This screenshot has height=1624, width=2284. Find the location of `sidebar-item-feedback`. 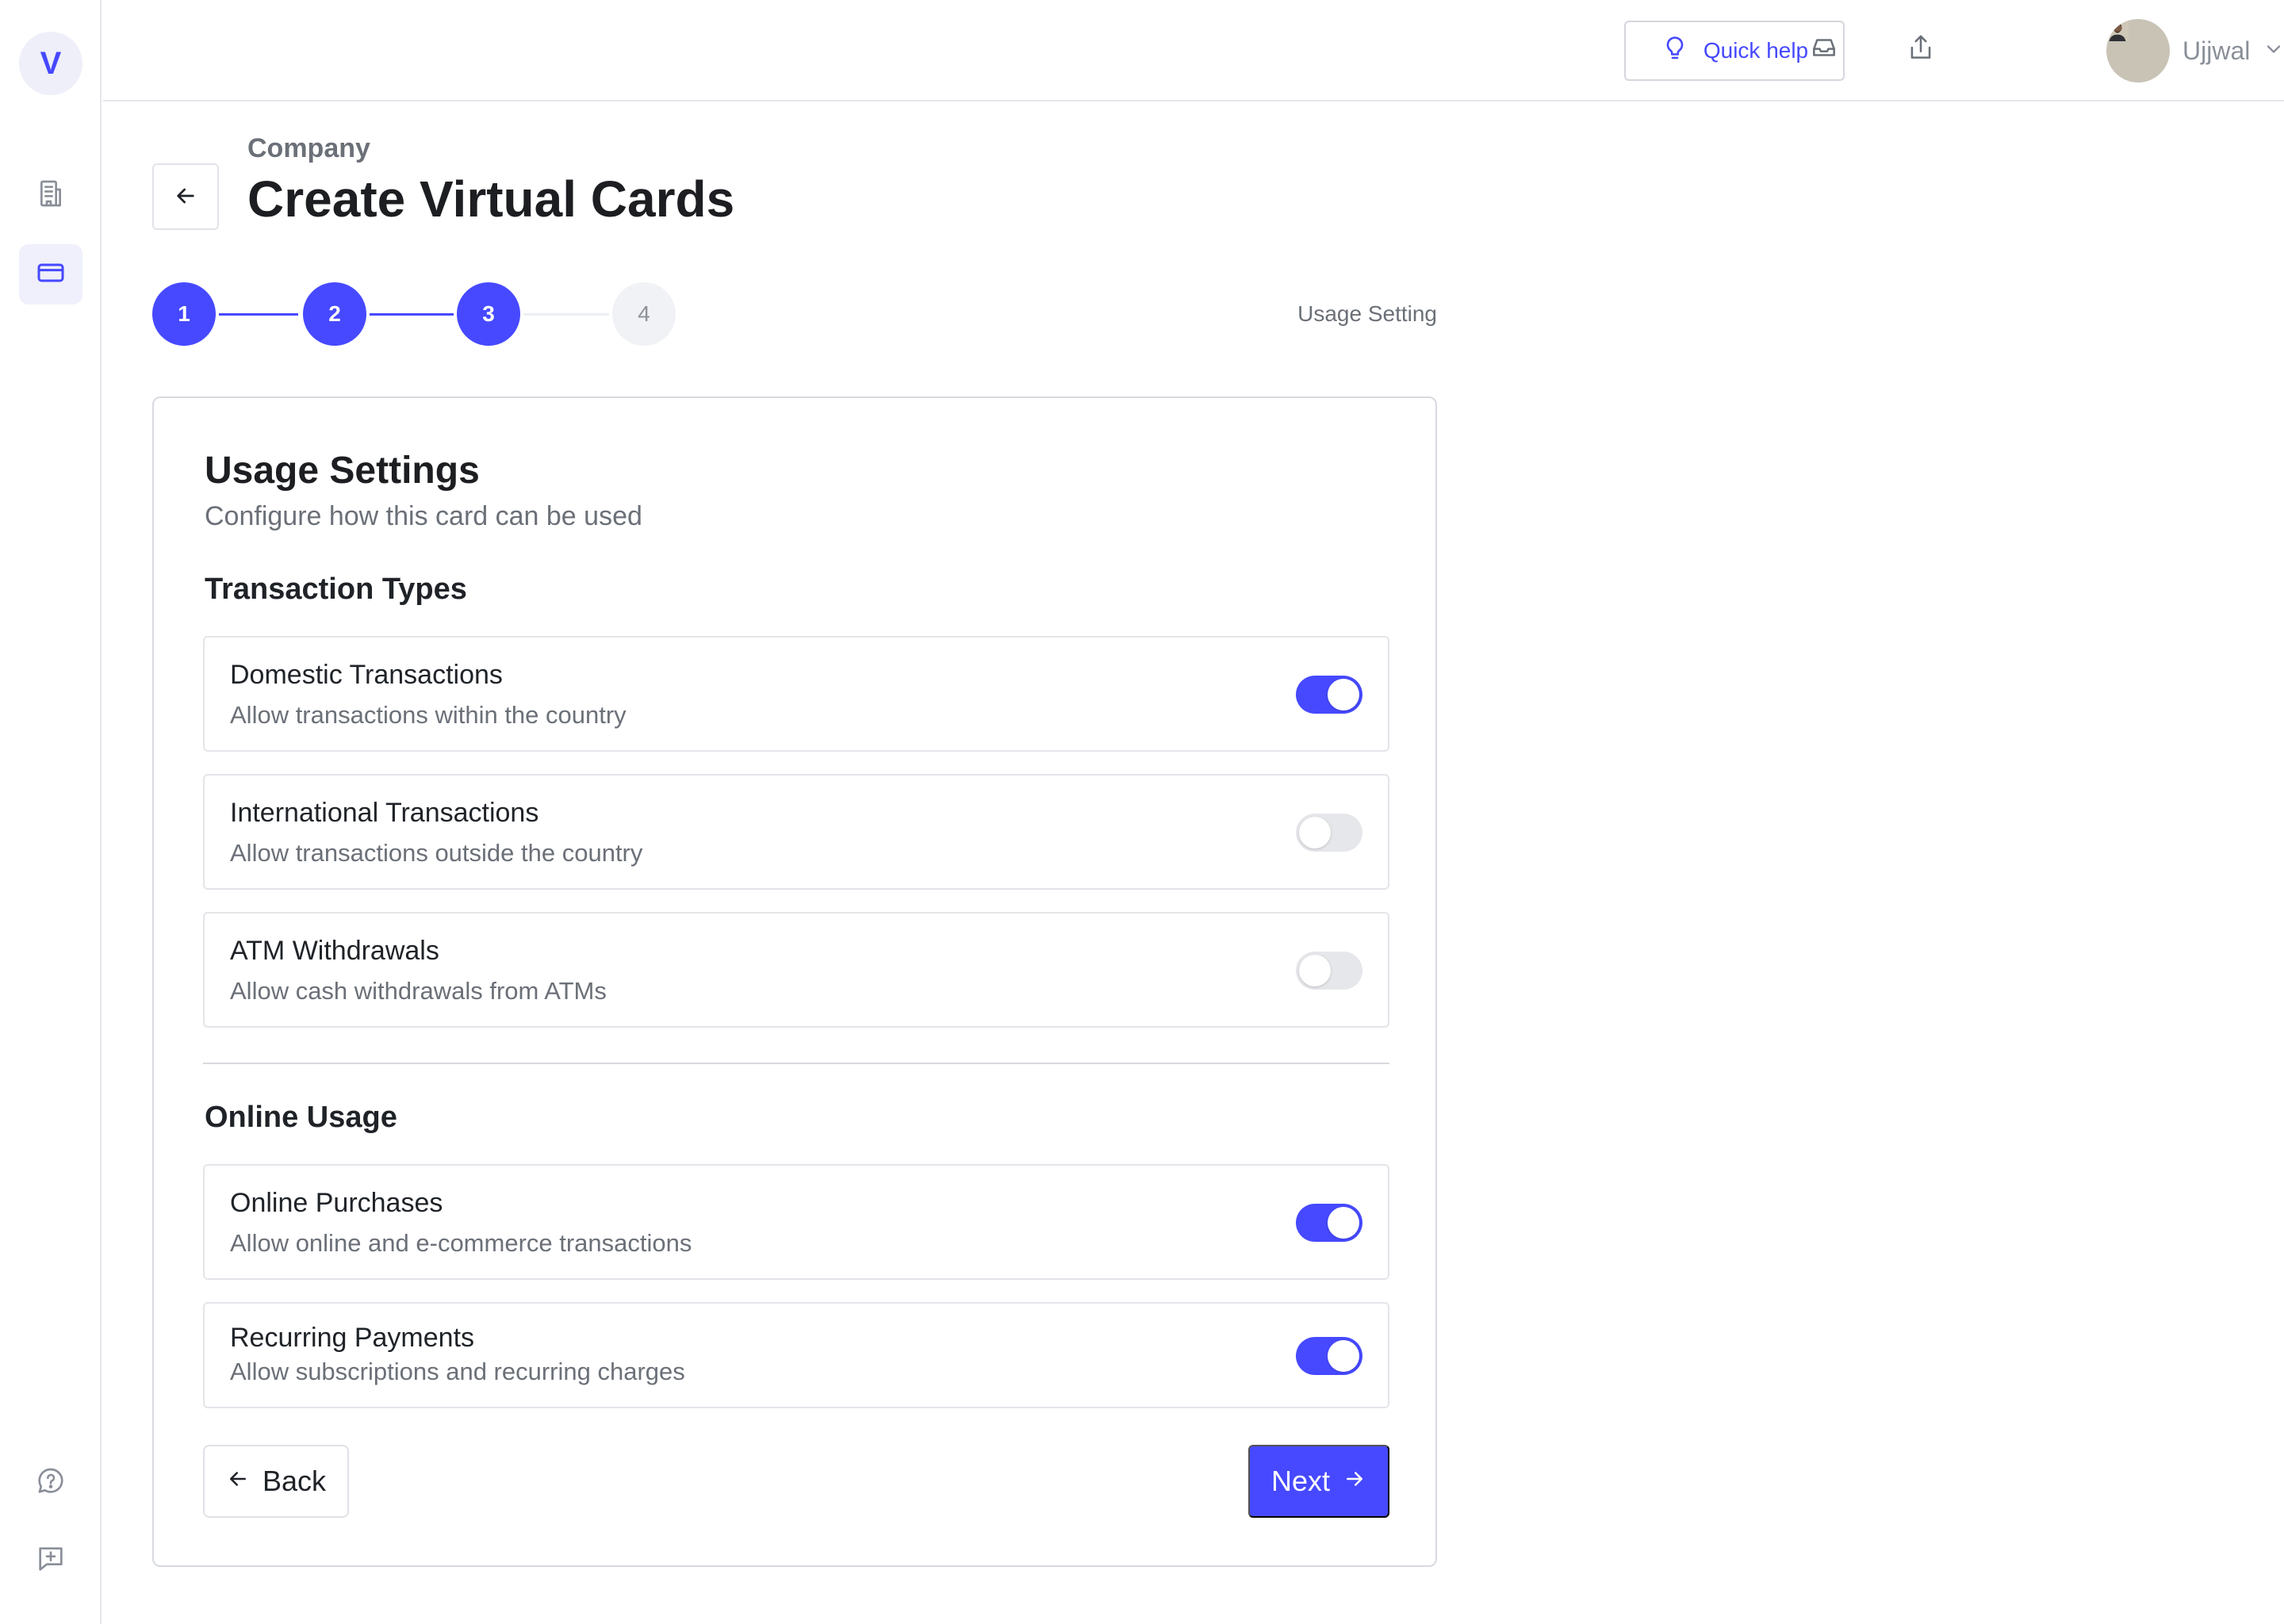

sidebar-item-feedback is located at coordinates (50, 1560).